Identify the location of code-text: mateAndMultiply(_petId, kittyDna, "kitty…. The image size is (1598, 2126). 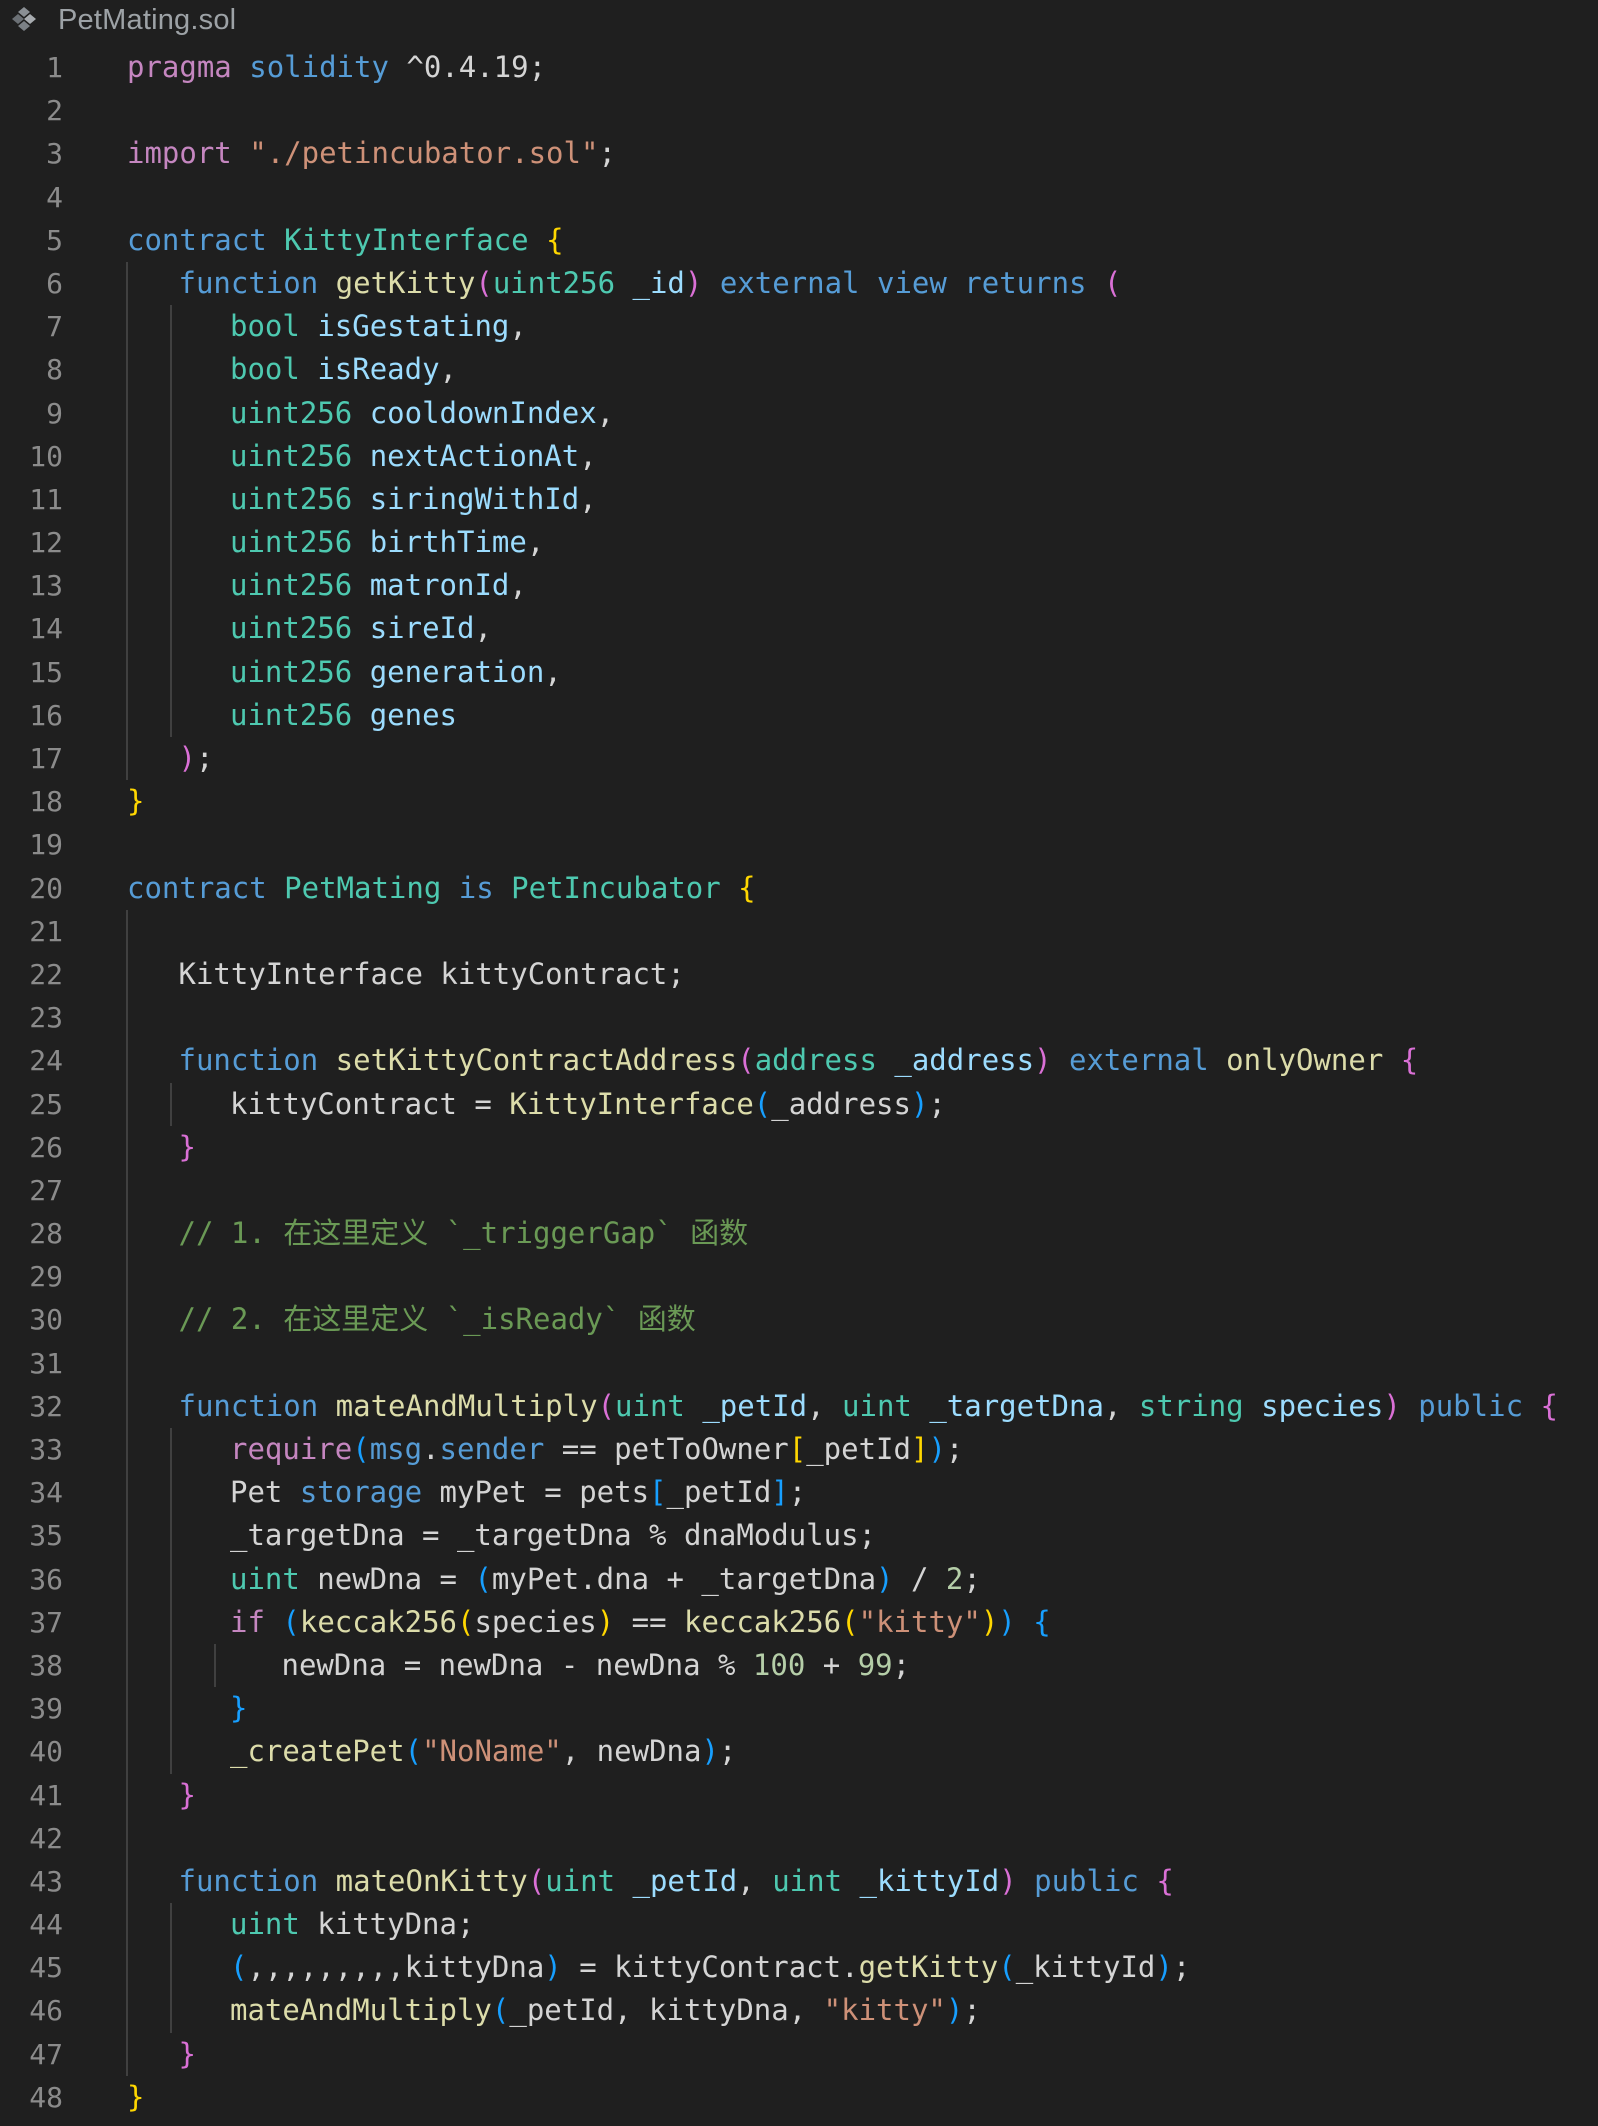
(605, 2010).